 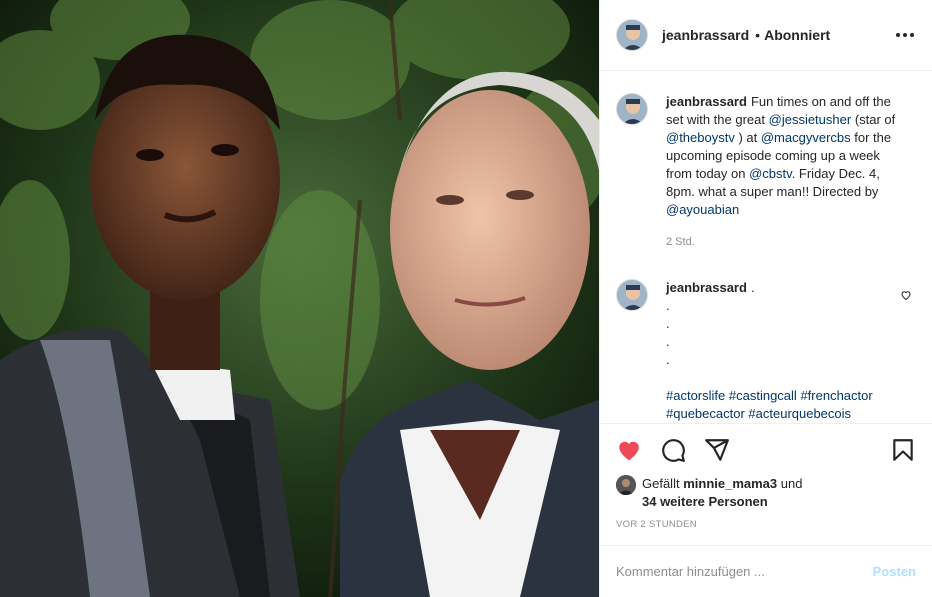 I want to click on hashtag-link: #castingcall, so click(x=763, y=395).